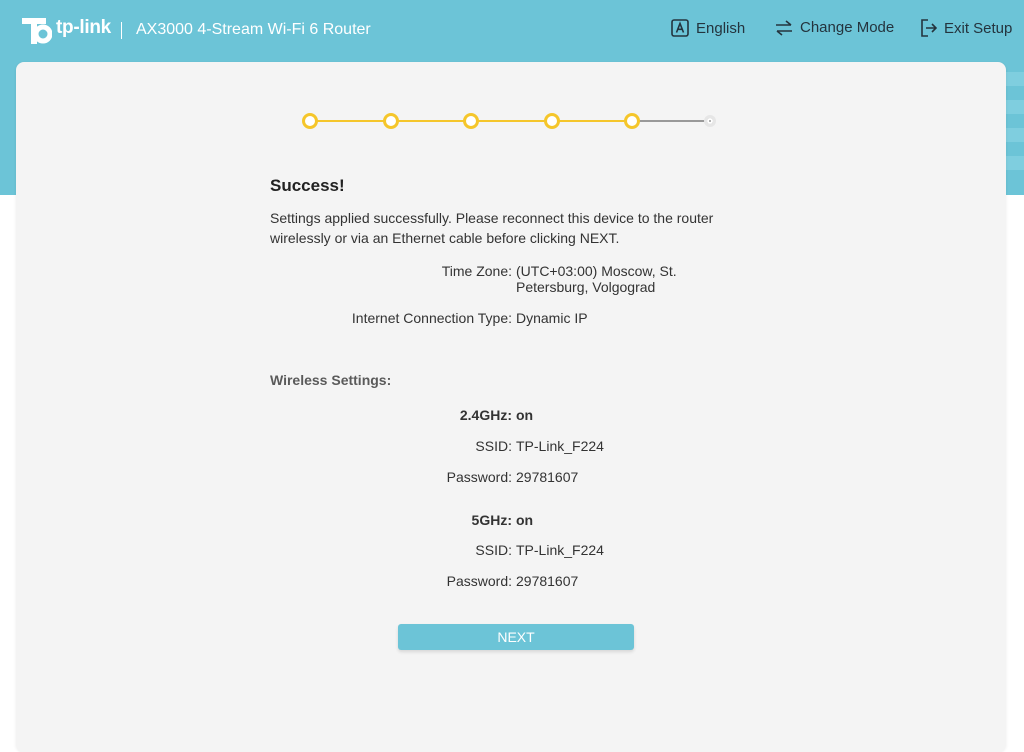 The image size is (1024, 752). What do you see at coordinates (929, 28) in the screenshot?
I see `exit-icon` at bounding box center [929, 28].